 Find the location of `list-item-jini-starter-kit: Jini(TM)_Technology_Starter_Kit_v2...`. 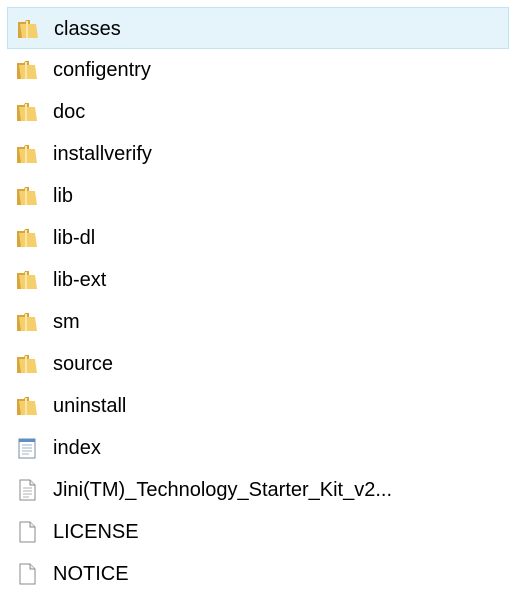

list-item-jini-starter-kit: Jini(TM)_Technology_Starter_Kit_v2... is located at coordinates (258, 490).